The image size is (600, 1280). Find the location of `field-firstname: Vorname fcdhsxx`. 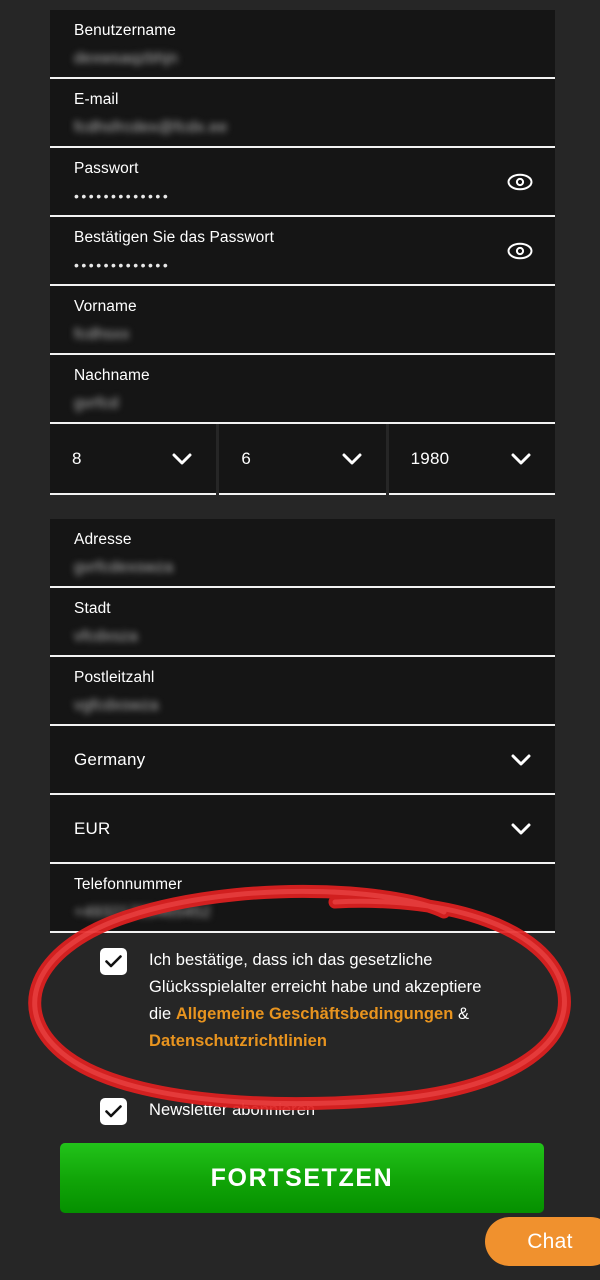

field-firstname: Vorname fcdhsxx is located at coordinates (302, 320).